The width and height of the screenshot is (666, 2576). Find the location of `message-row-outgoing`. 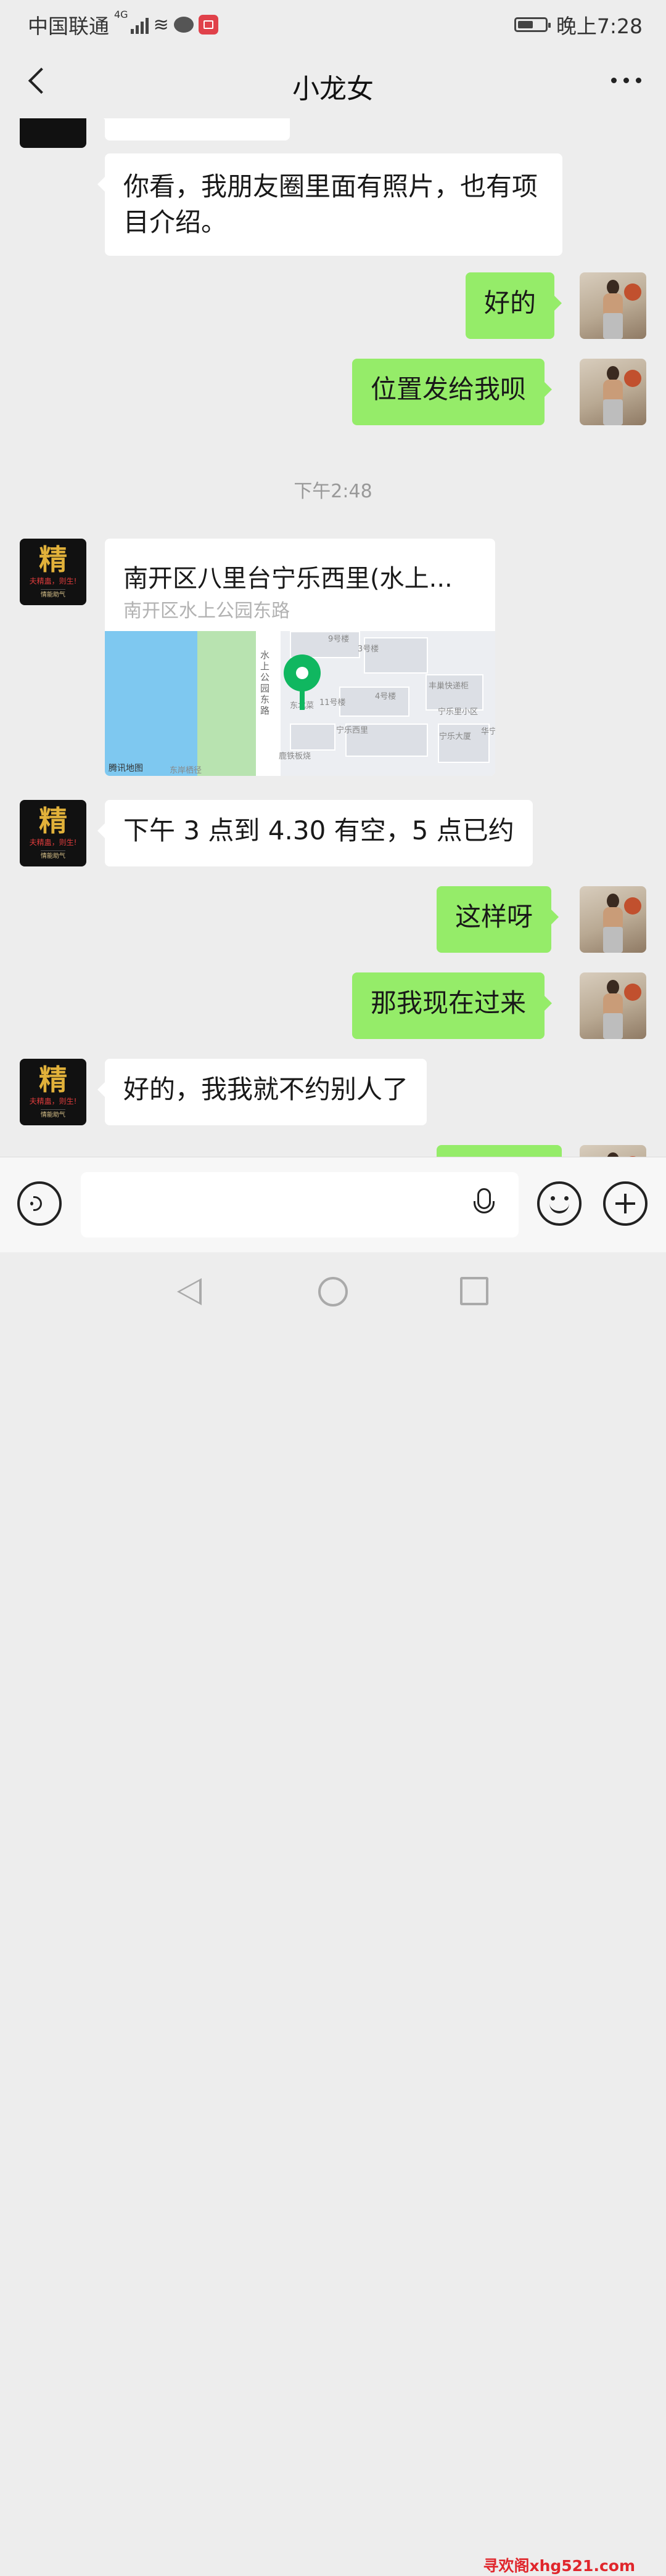

message-row-outgoing is located at coordinates (333, 1151).